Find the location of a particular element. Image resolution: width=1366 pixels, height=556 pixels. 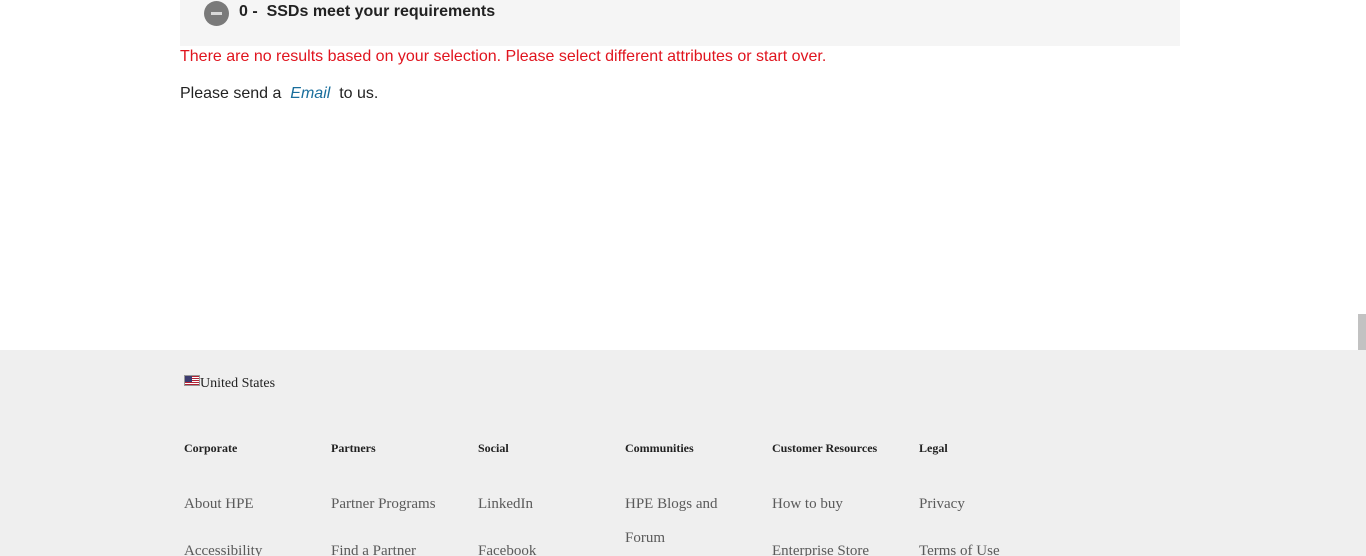

footer-heading: Customer Resources is located at coordinates (825, 448).